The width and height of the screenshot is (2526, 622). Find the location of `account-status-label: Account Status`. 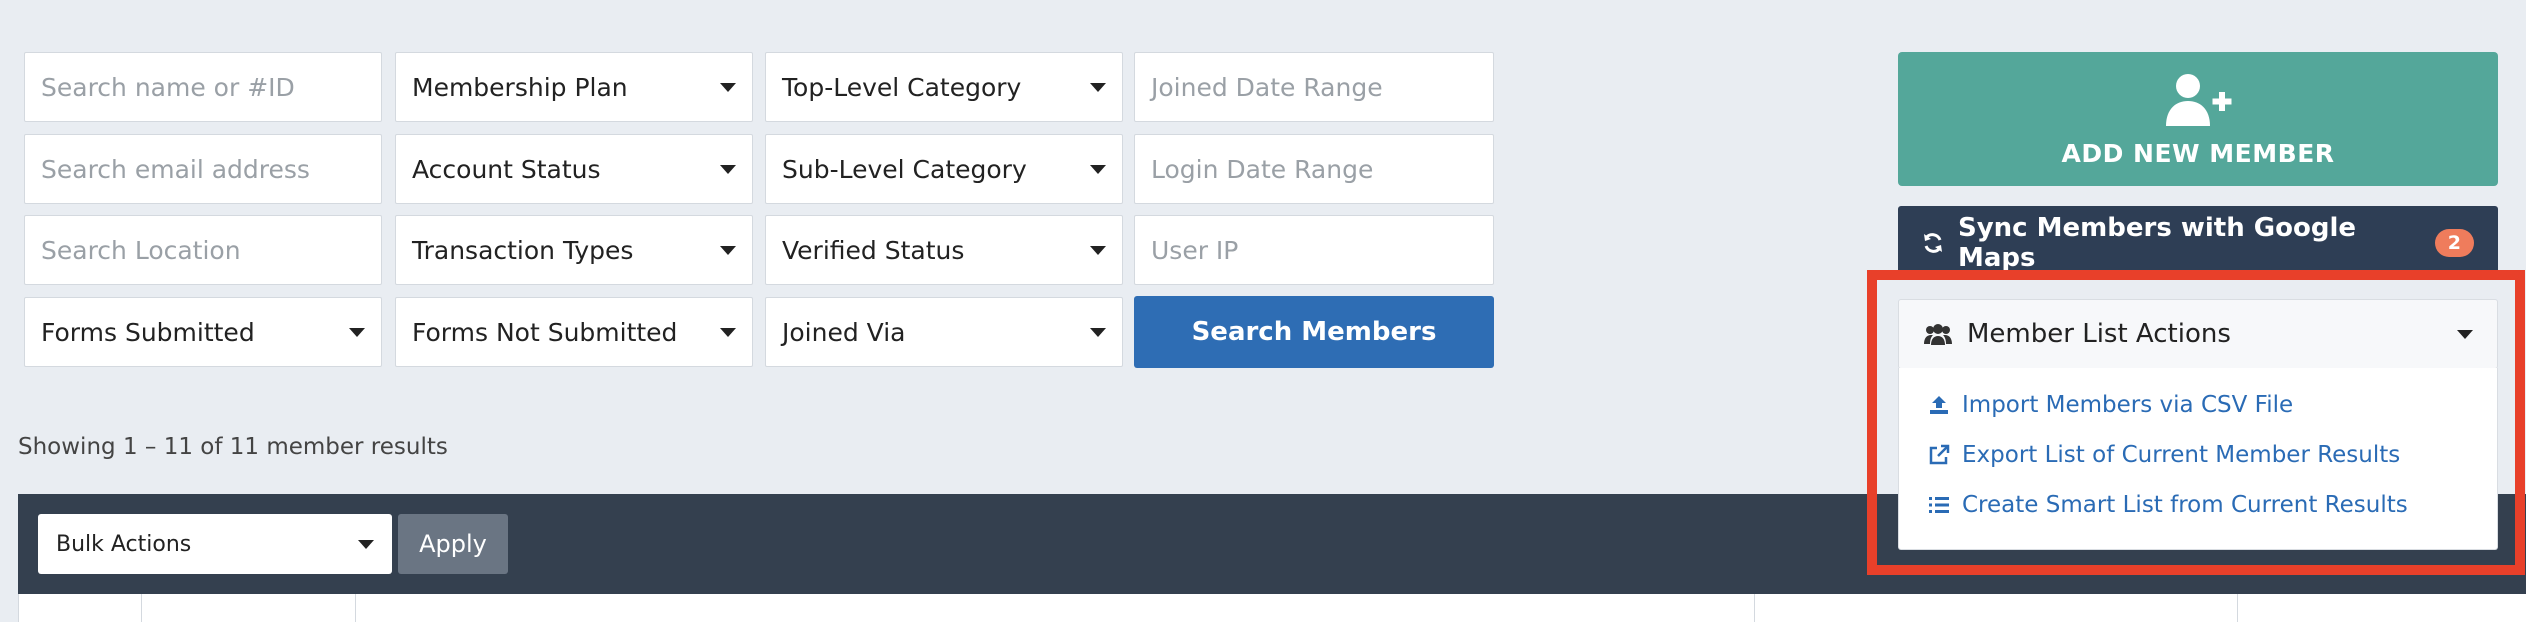

account-status-label: Account Status is located at coordinates (506, 169).